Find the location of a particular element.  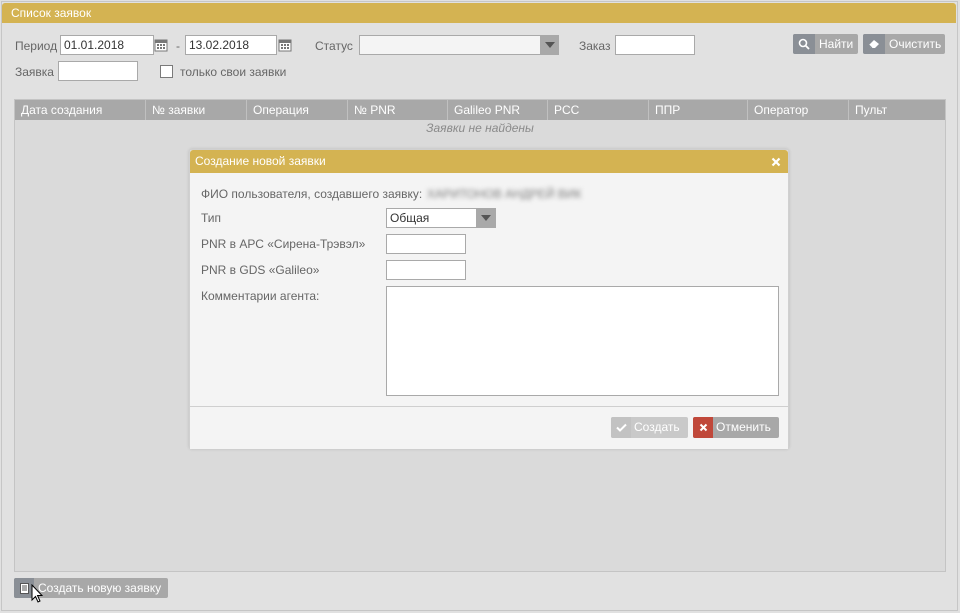

period-label: Период is located at coordinates (36, 46).